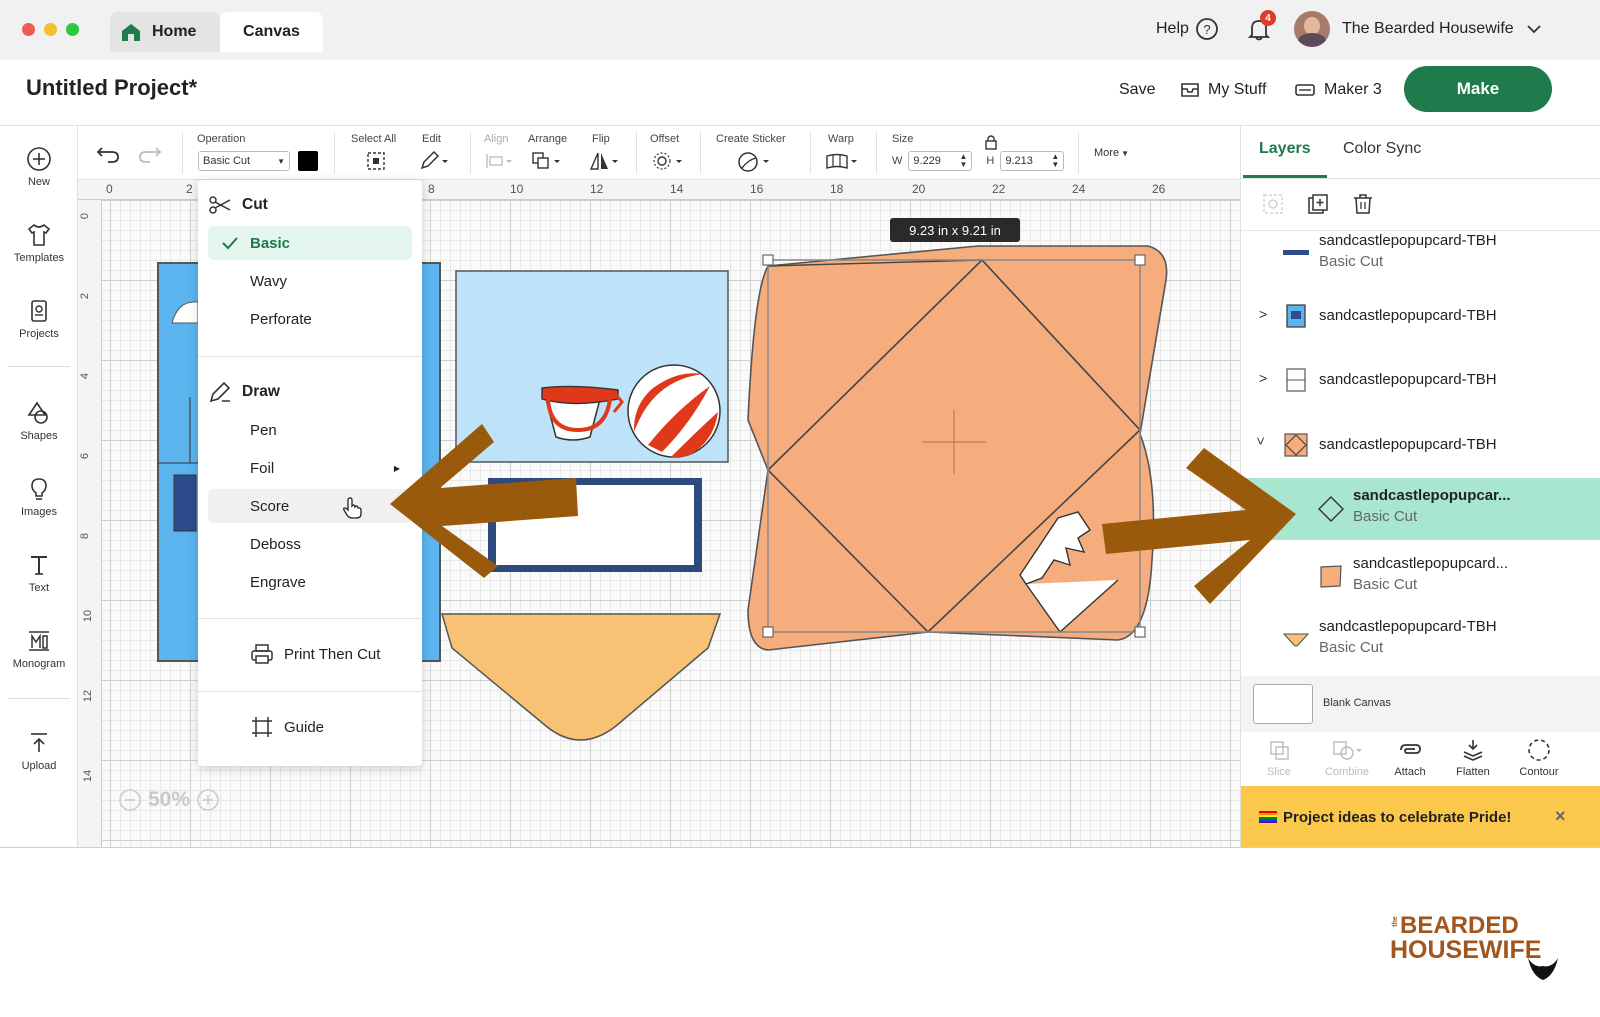  I want to click on blank-canvas-swatch, so click(1283, 704).